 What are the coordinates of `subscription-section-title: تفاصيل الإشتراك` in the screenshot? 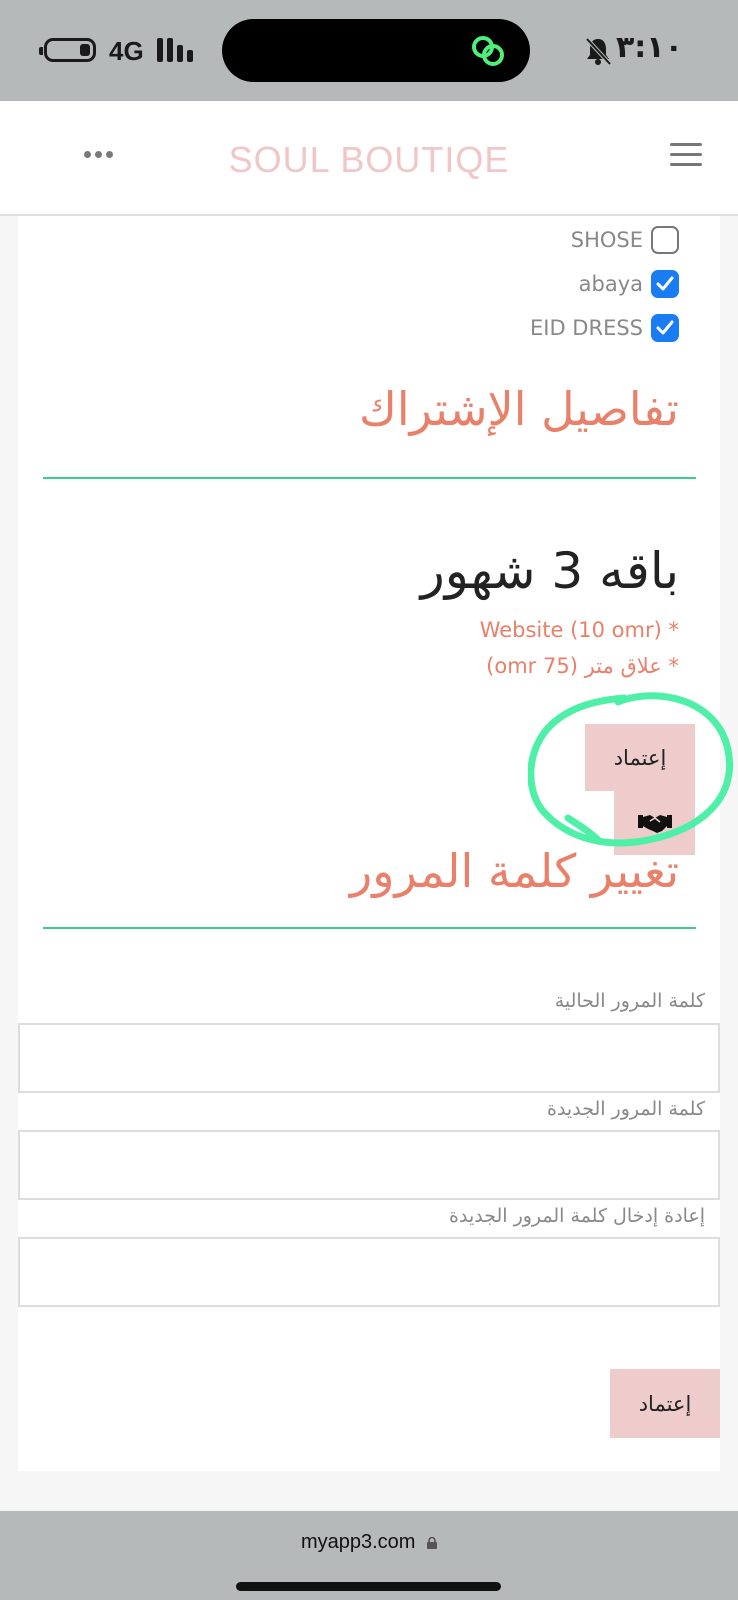 It's located at (518, 409).